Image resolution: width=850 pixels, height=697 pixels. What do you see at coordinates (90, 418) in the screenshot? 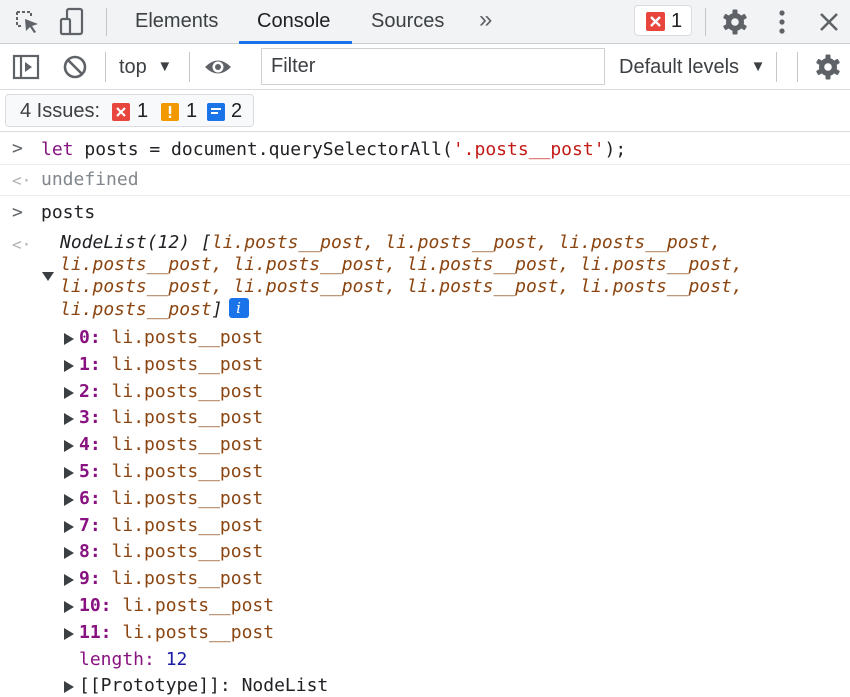
I see `entry-index: 3:` at bounding box center [90, 418].